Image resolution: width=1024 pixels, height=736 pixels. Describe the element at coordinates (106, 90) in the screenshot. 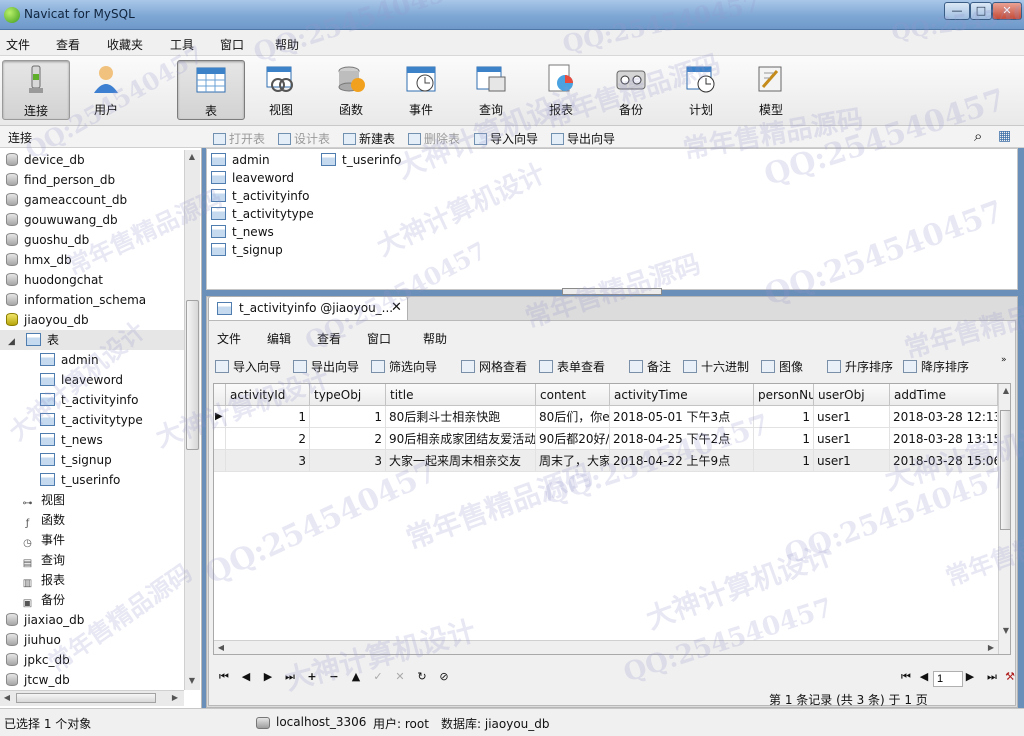

I see `toolbar-user-button: 用户` at that location.